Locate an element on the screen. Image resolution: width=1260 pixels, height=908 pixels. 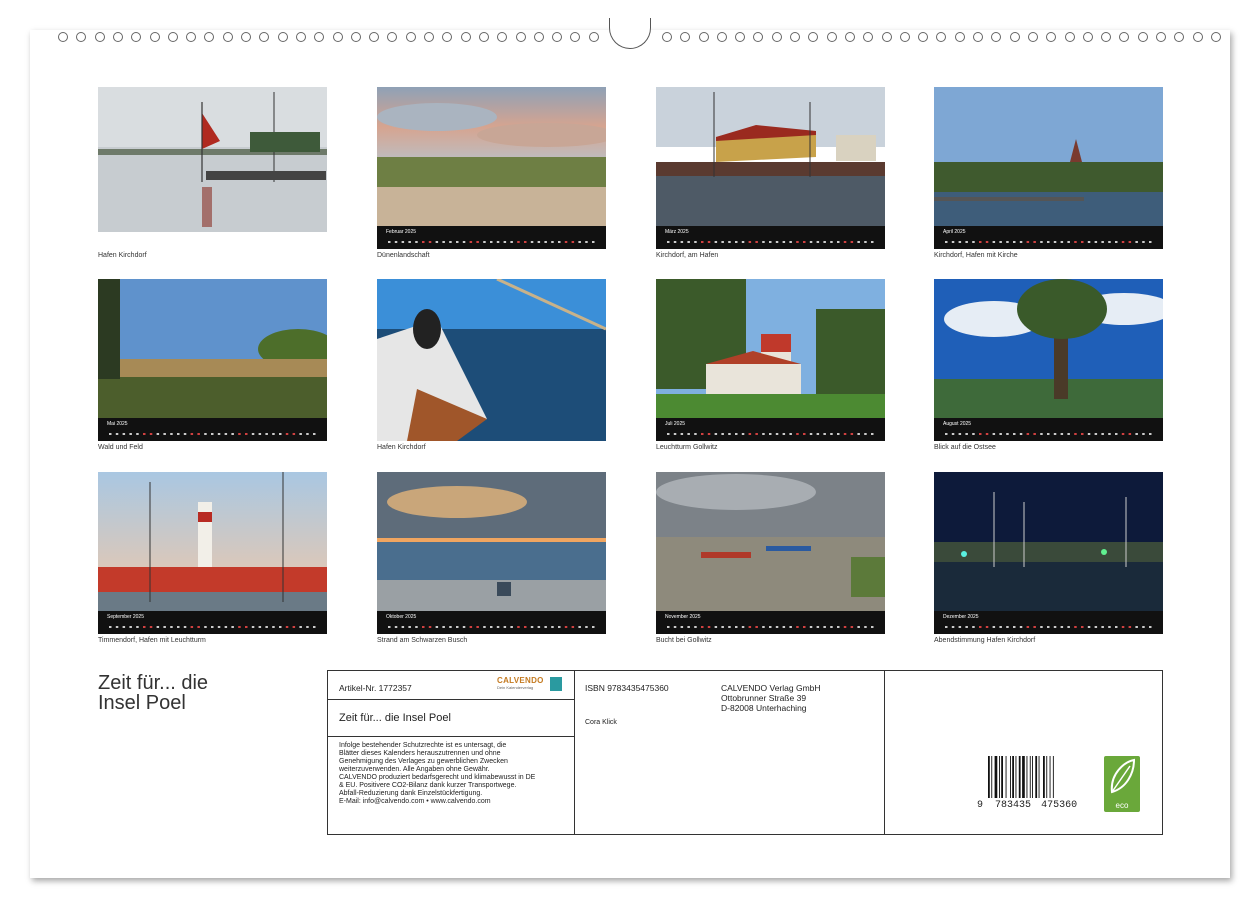
publisher-street: Ottobrunner Straße 39 is located at coordinates (764, 698).